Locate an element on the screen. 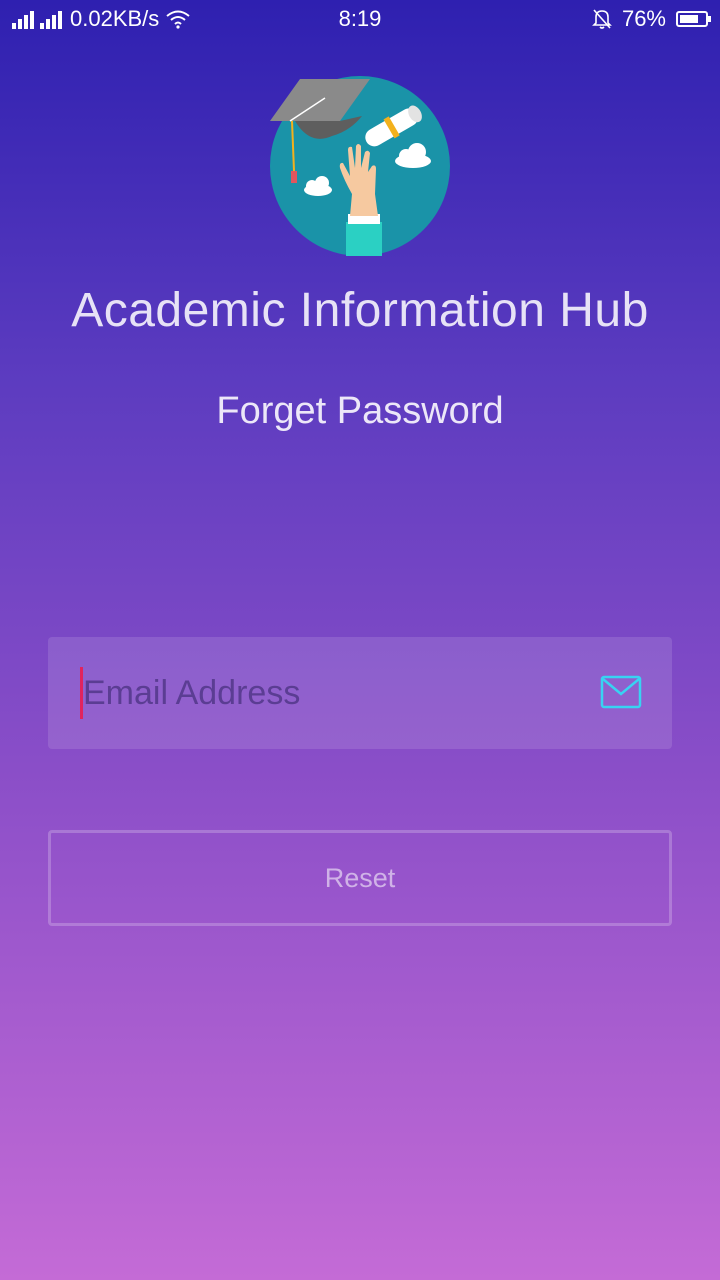  battery-fill is located at coordinates (689, 19).